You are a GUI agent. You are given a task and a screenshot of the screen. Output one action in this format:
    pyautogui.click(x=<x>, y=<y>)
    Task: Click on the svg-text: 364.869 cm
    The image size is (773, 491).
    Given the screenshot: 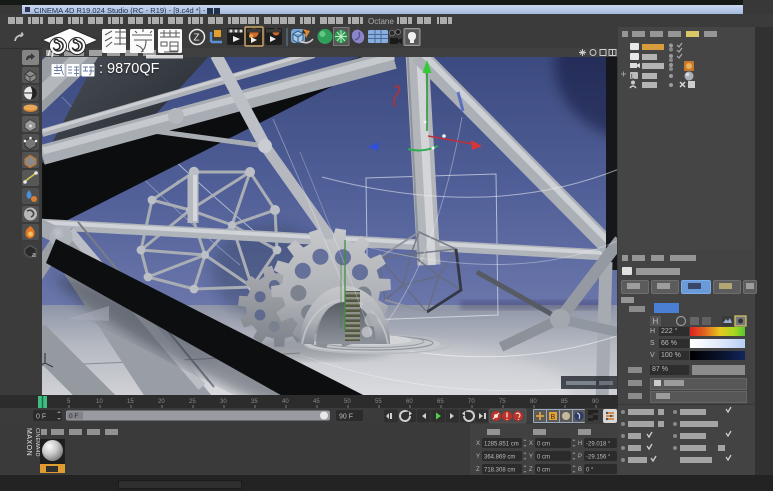 What is the action you would take?
    pyautogui.click(x=499, y=458)
    